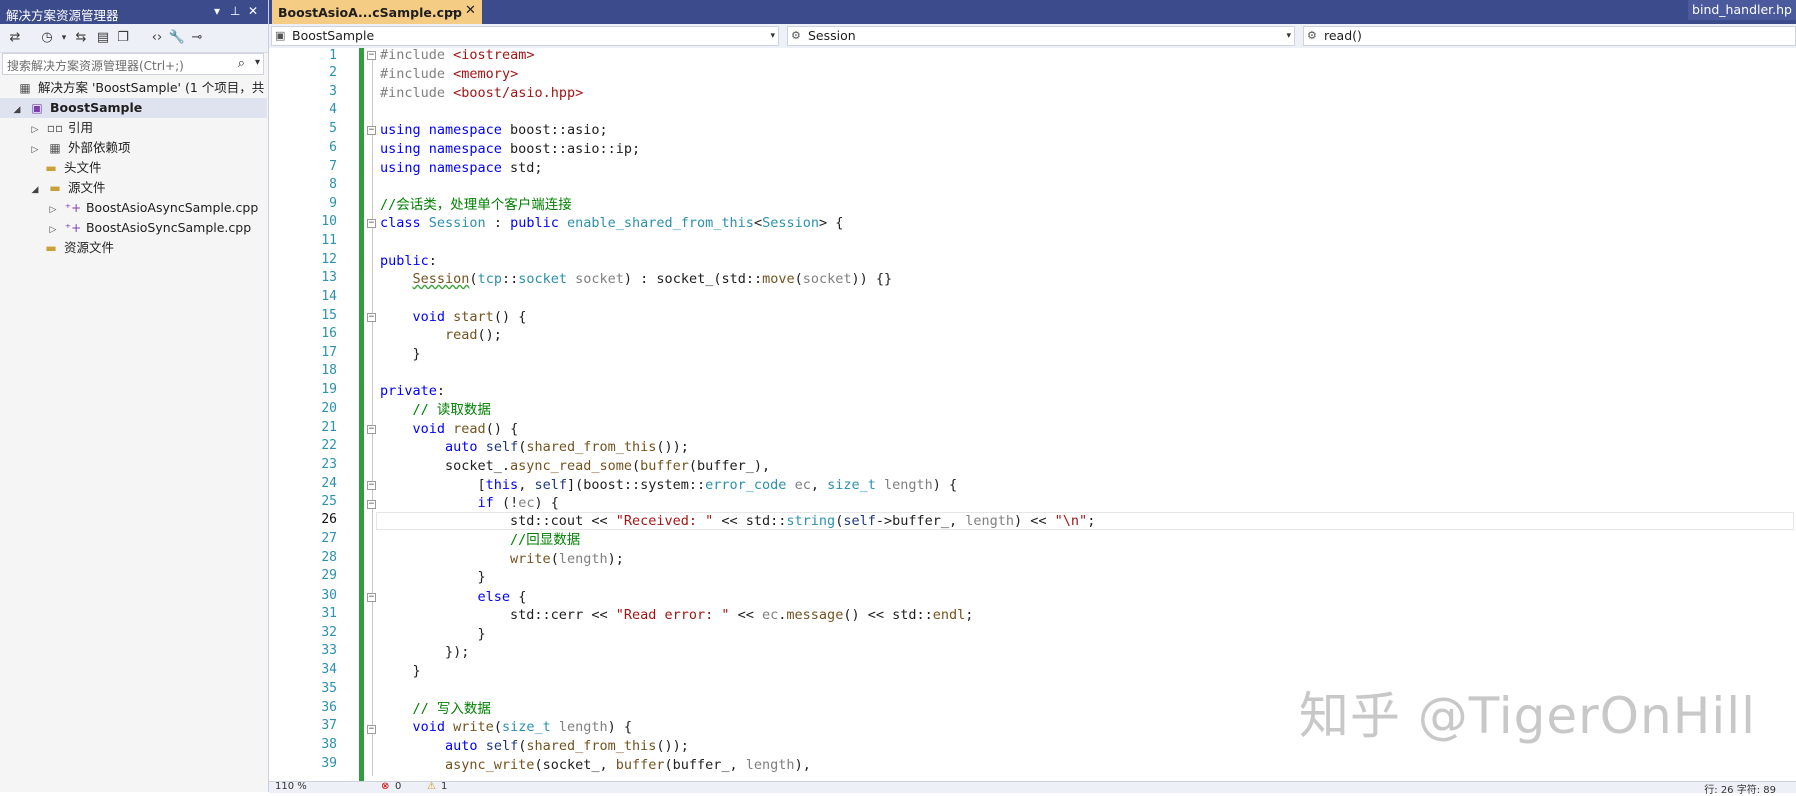 The width and height of the screenshot is (1796, 796). I want to click on line-number: 24, so click(329, 483).